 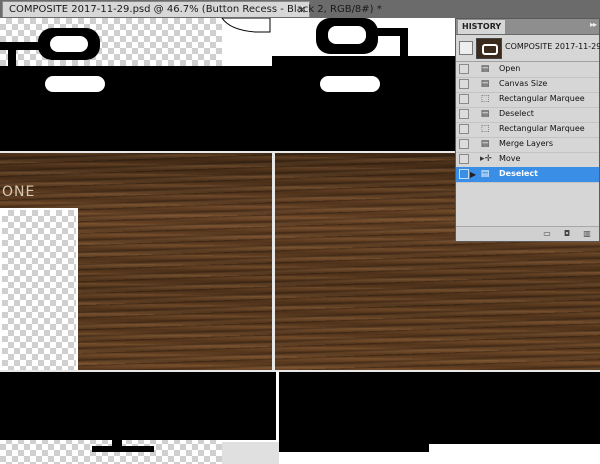 What do you see at coordinates (250, 453) in the screenshot?
I see `gray-canvas-margin` at bounding box center [250, 453].